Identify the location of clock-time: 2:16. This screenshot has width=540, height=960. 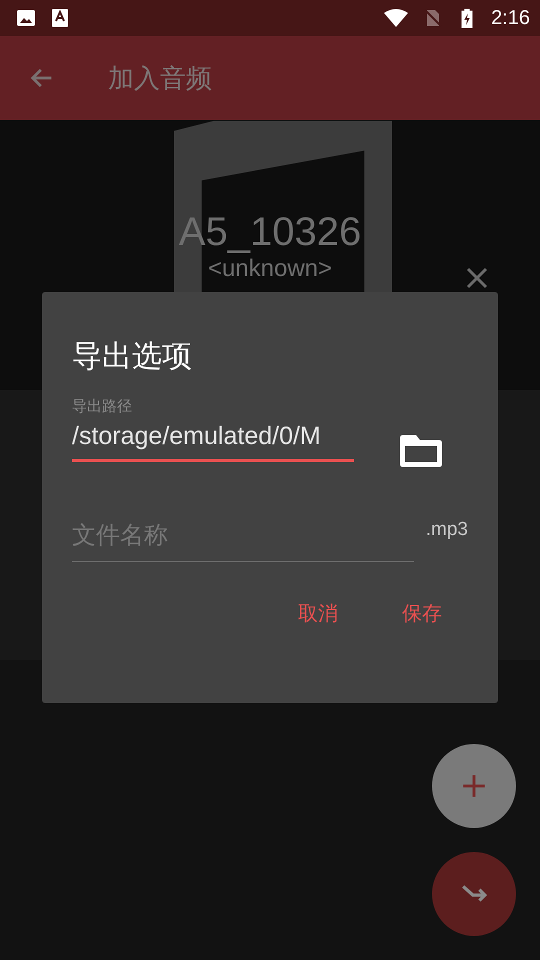
(510, 18).